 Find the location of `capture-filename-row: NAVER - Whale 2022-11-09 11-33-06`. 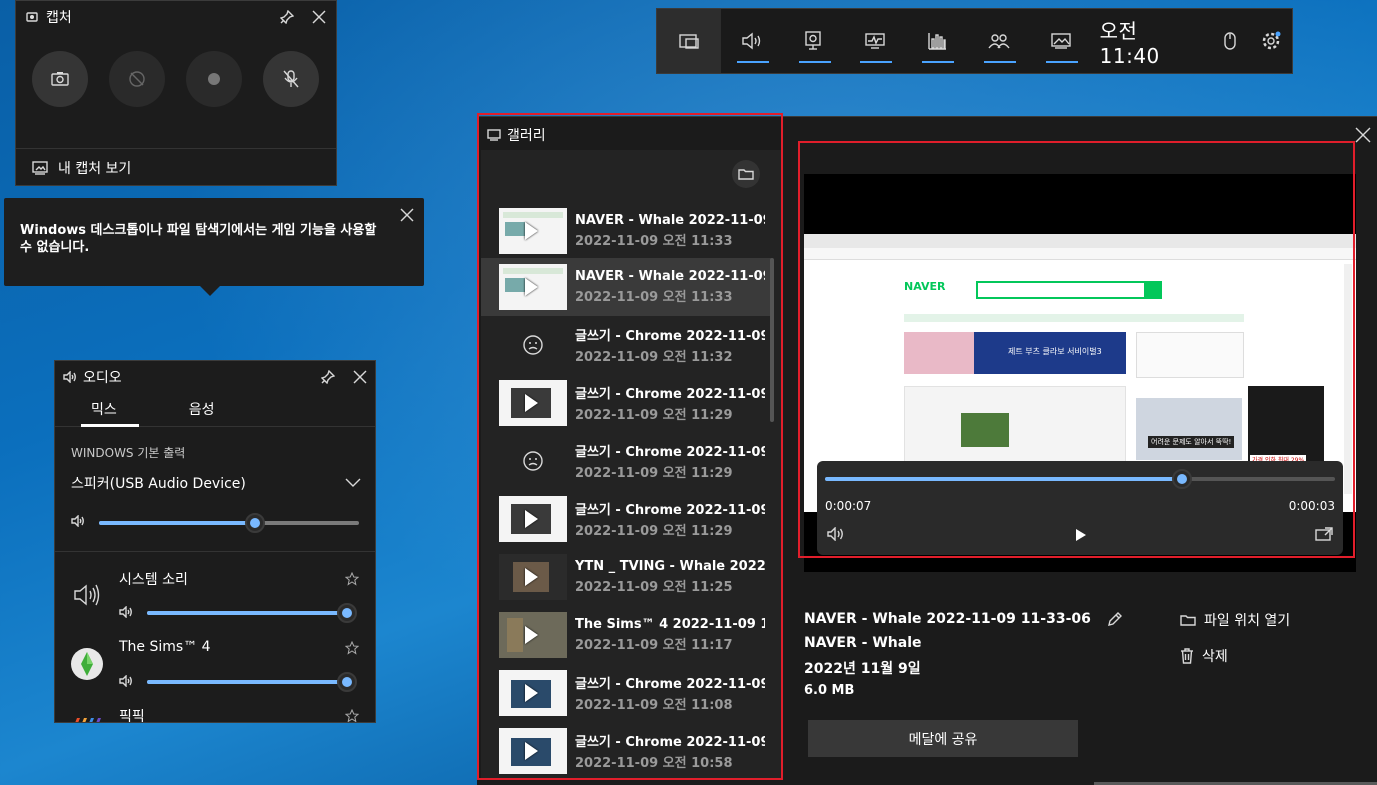

capture-filename-row: NAVER - Whale 2022-11-09 11-33-06 is located at coordinates (963, 619).